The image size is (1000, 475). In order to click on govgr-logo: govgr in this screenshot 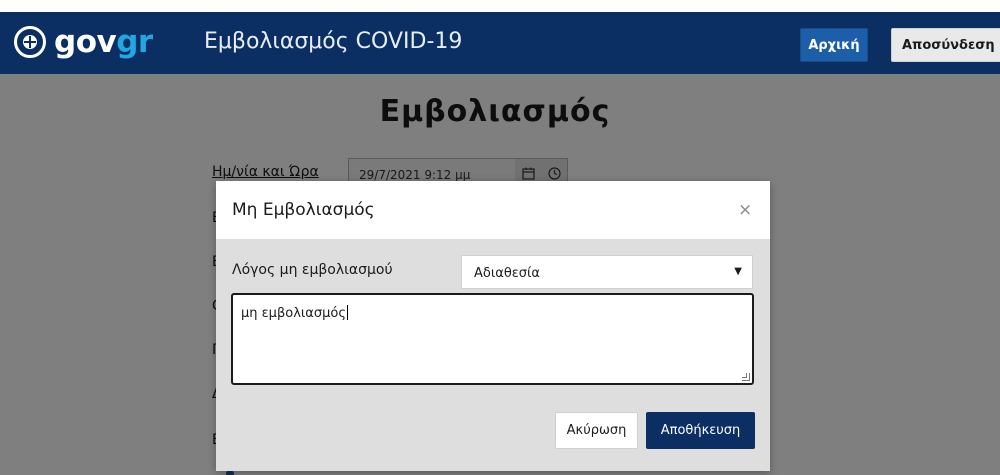, I will do `click(83, 42)`.